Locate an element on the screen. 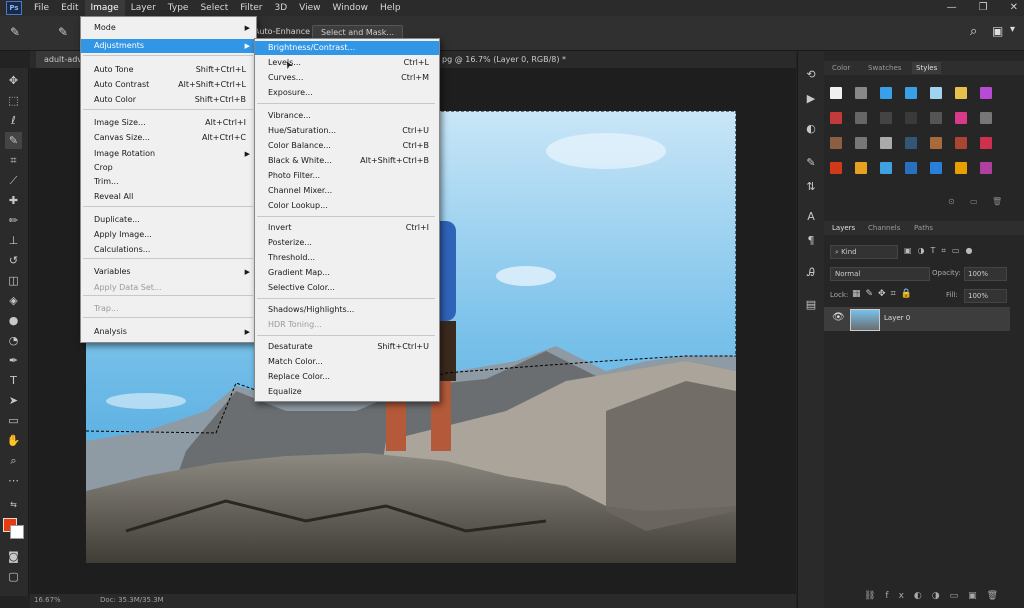 The width and height of the screenshot is (1024, 608). brush-mode-icon: ✎ is located at coordinates (63, 32).